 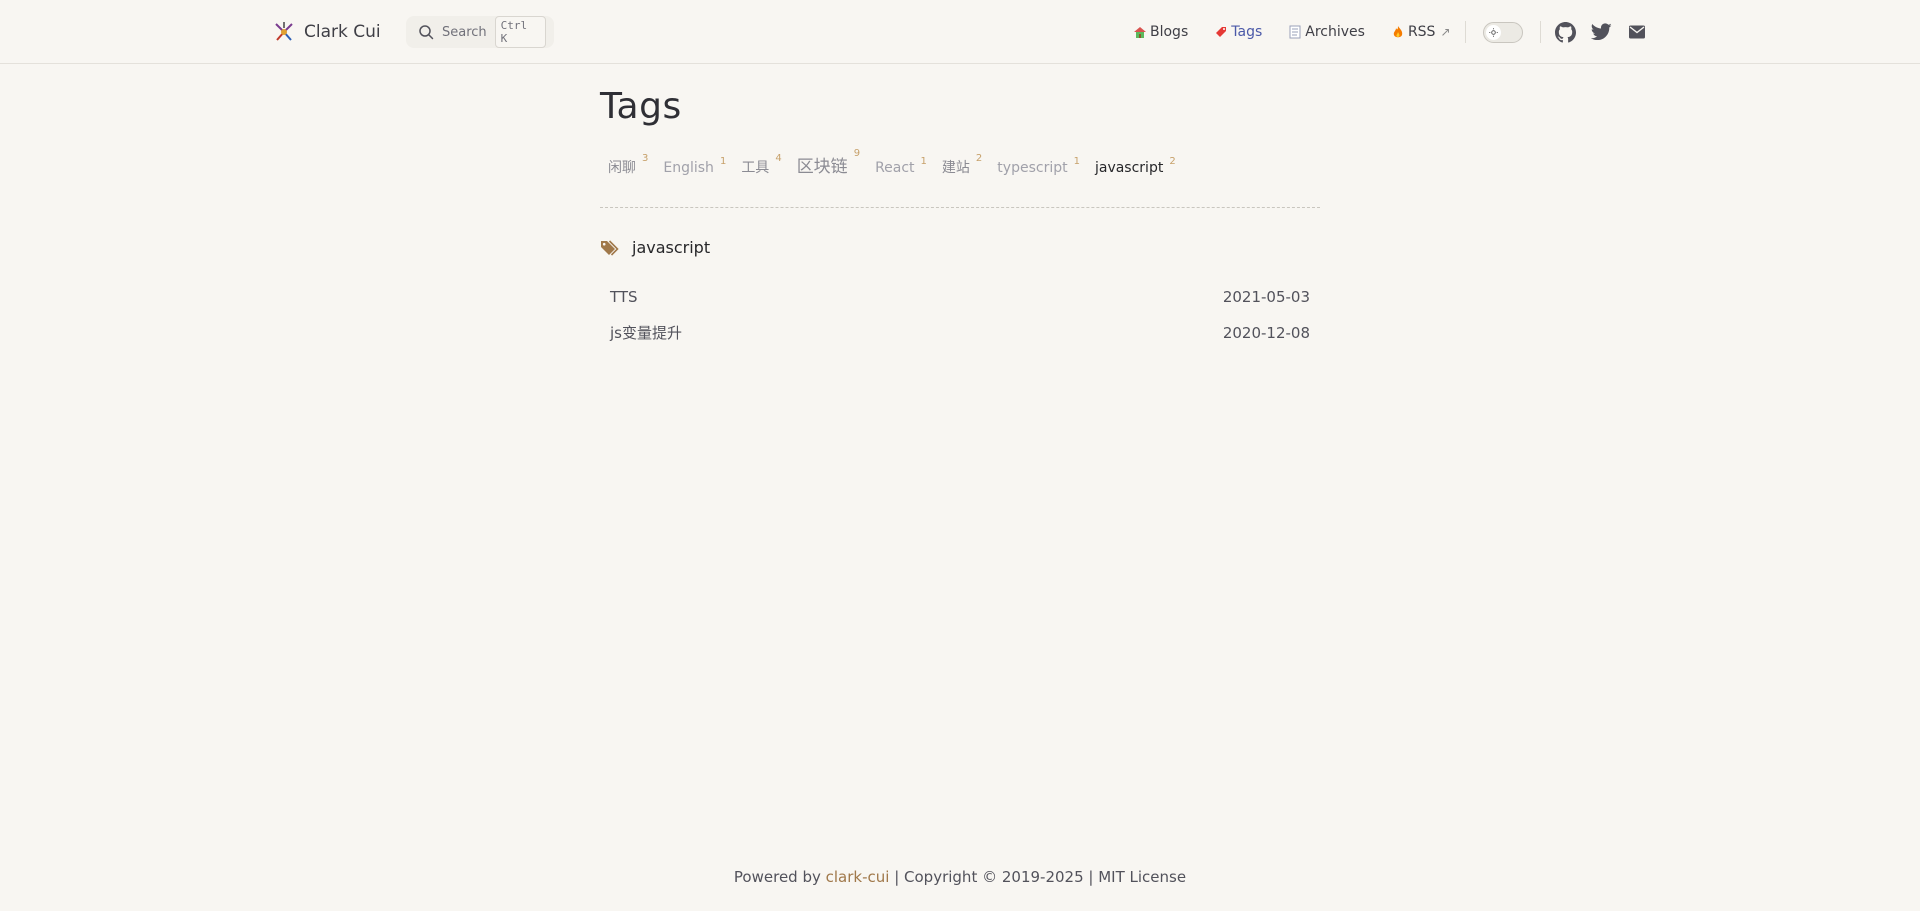 What do you see at coordinates (624, 297) in the screenshot?
I see `post-title: TTS` at bounding box center [624, 297].